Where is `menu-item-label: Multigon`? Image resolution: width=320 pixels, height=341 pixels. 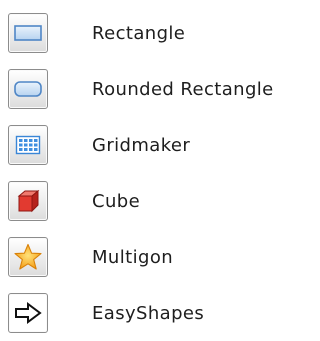 menu-item-label: Multigon is located at coordinates (133, 257).